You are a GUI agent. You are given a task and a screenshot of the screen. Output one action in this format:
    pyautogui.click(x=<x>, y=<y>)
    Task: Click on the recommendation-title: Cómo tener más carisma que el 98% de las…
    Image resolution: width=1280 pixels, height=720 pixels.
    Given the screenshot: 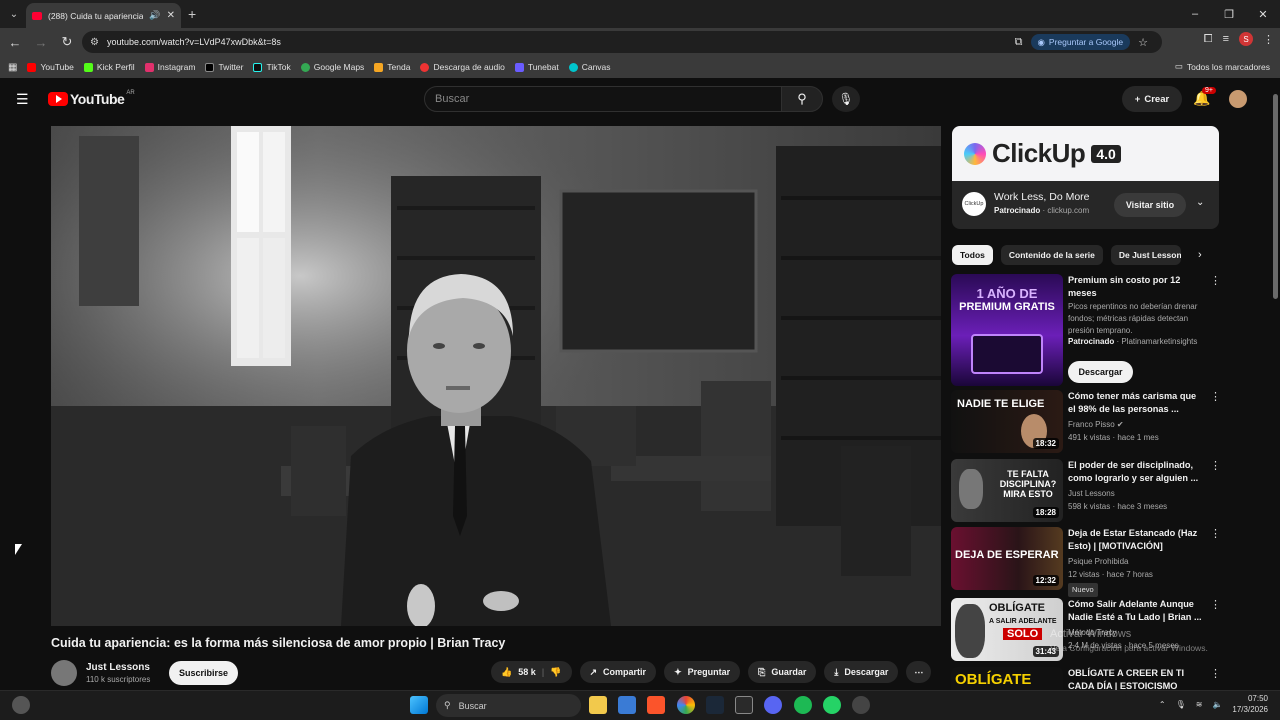 What is the action you would take?
    pyautogui.click(x=1137, y=403)
    